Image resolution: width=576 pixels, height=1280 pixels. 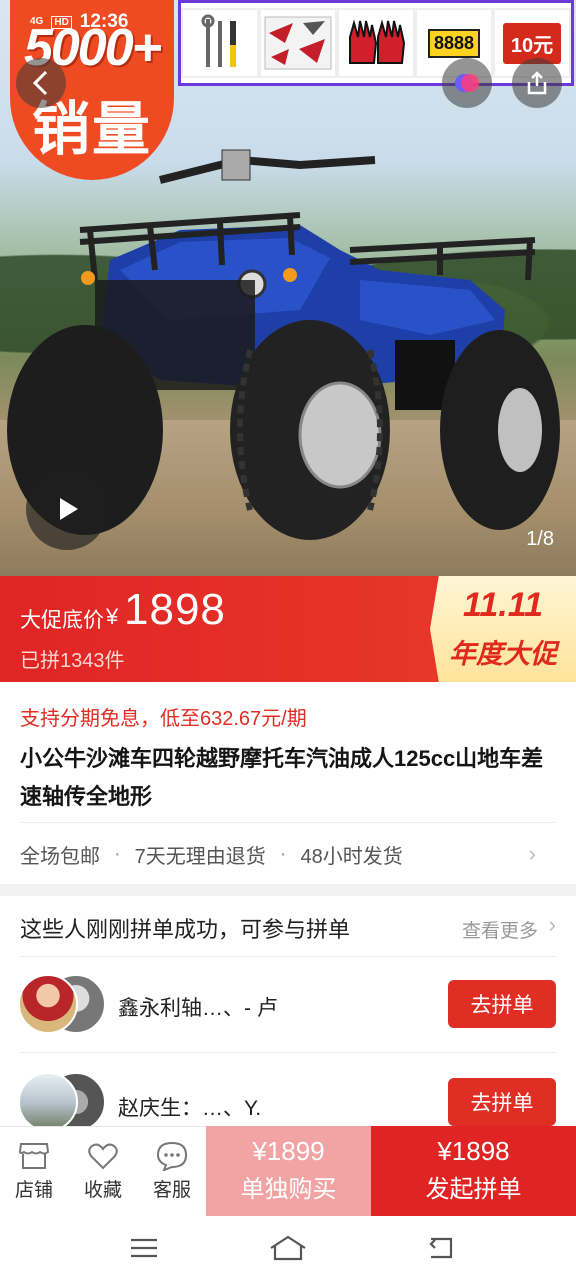 I want to click on favorite-label: 收藏, so click(x=102, y=1190).